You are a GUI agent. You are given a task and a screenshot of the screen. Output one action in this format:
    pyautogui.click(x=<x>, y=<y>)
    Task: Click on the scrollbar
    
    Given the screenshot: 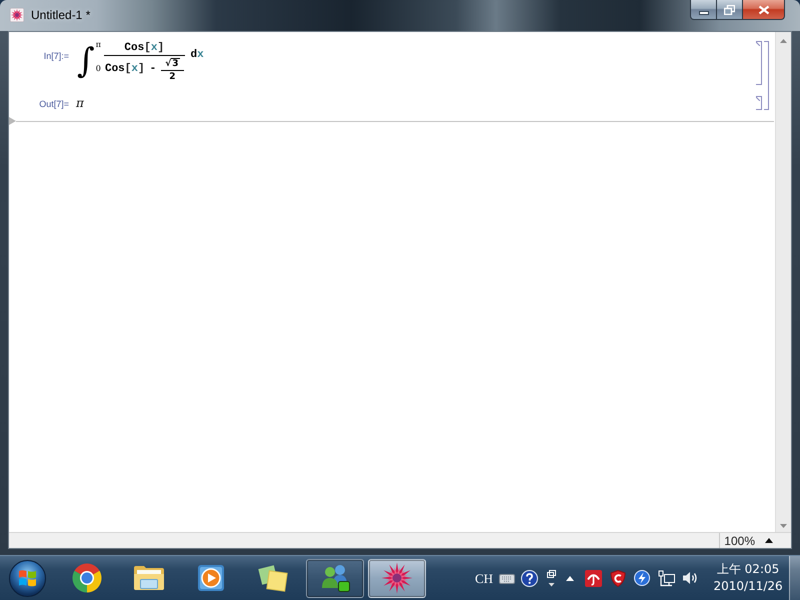 What is the action you would take?
    pyautogui.click(x=783, y=282)
    